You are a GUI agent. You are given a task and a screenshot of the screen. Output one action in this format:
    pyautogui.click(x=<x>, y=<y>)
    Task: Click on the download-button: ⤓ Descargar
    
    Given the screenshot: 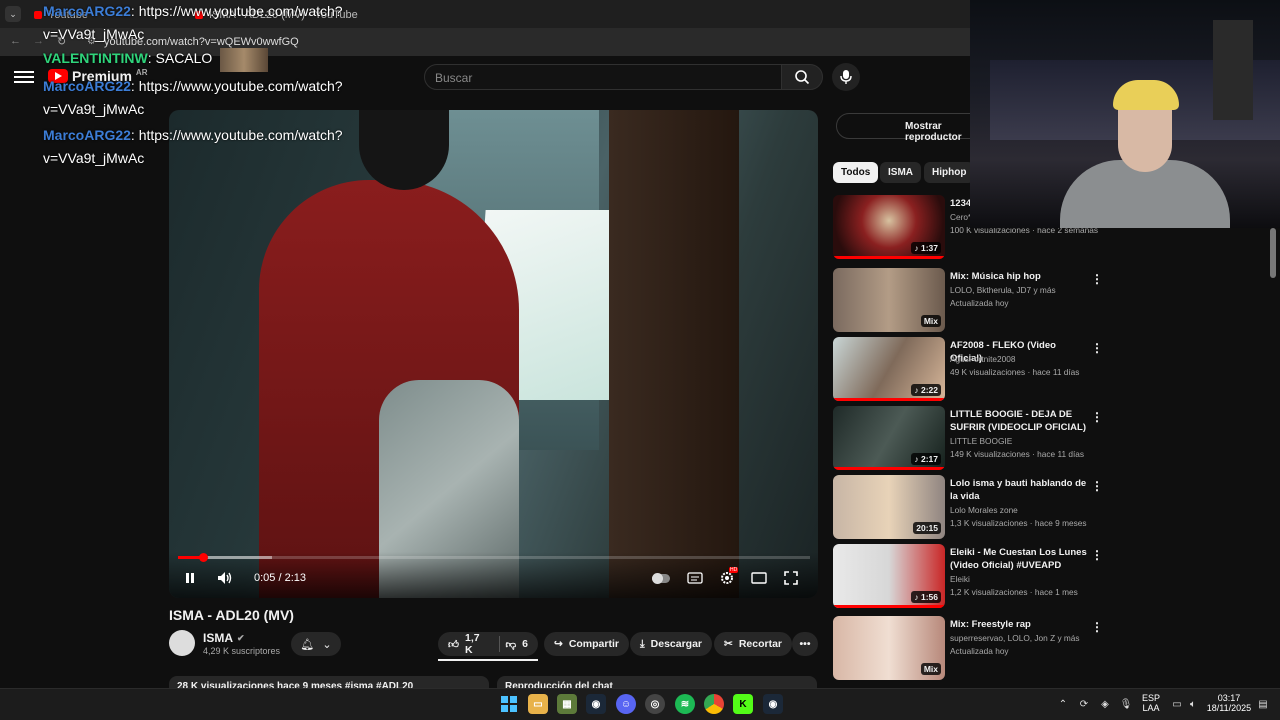 What is the action you would take?
    pyautogui.click(x=671, y=644)
    